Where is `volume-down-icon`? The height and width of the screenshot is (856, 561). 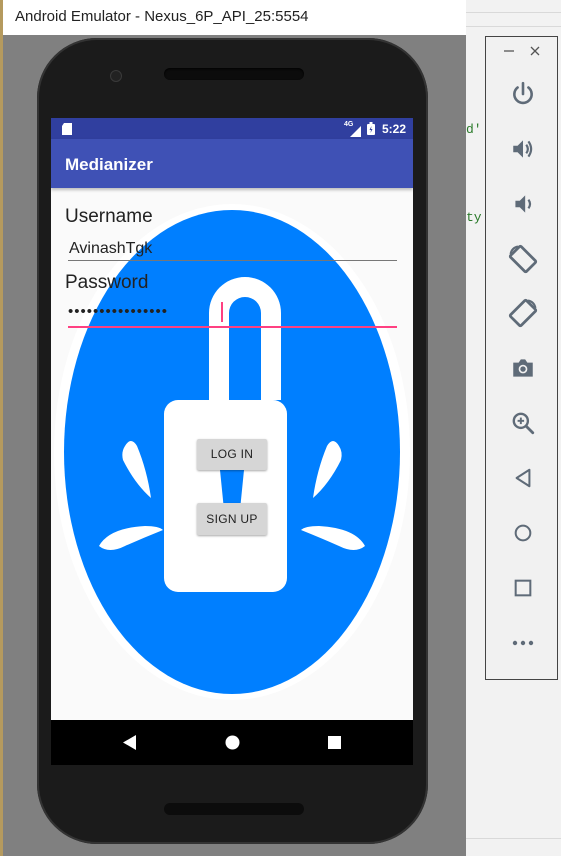
volume-down-icon is located at coordinates (522, 204).